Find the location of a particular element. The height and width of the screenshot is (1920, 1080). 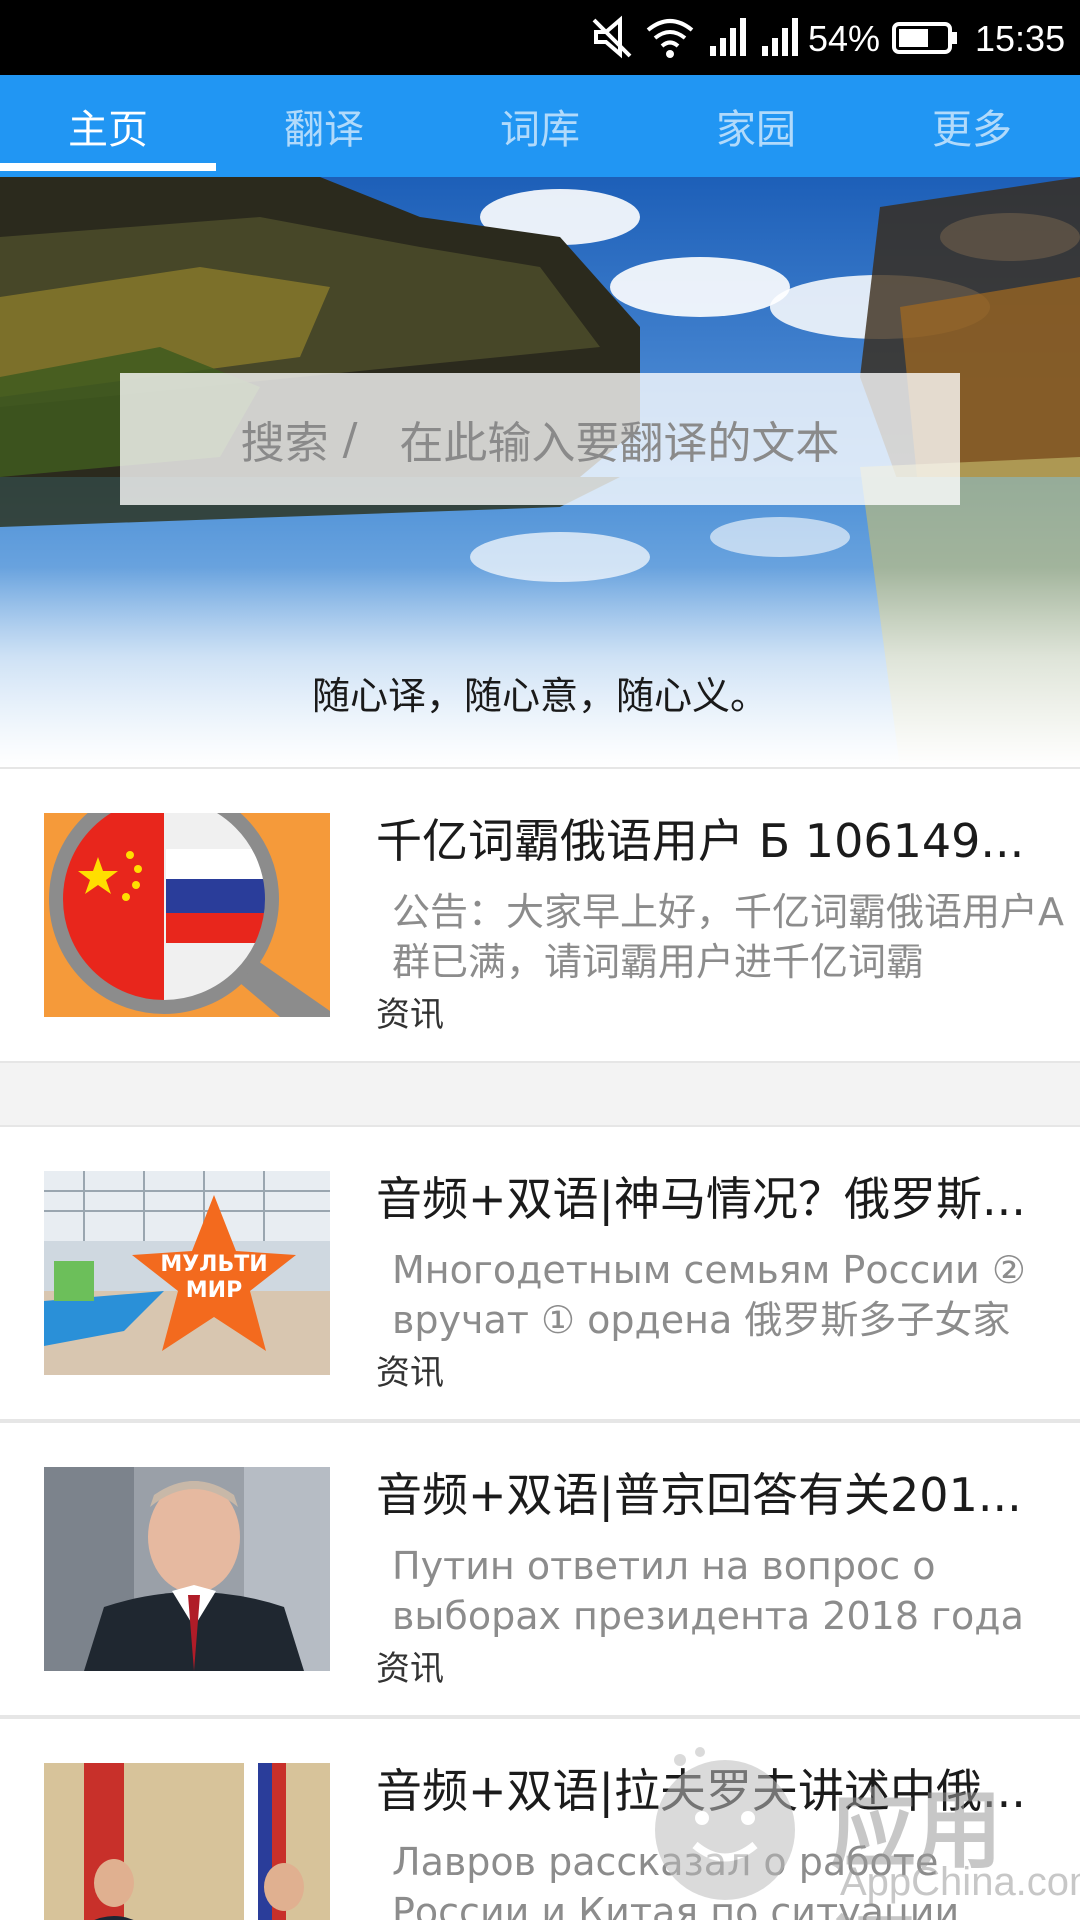

lavrov-meeting-image is located at coordinates (187, 1841).